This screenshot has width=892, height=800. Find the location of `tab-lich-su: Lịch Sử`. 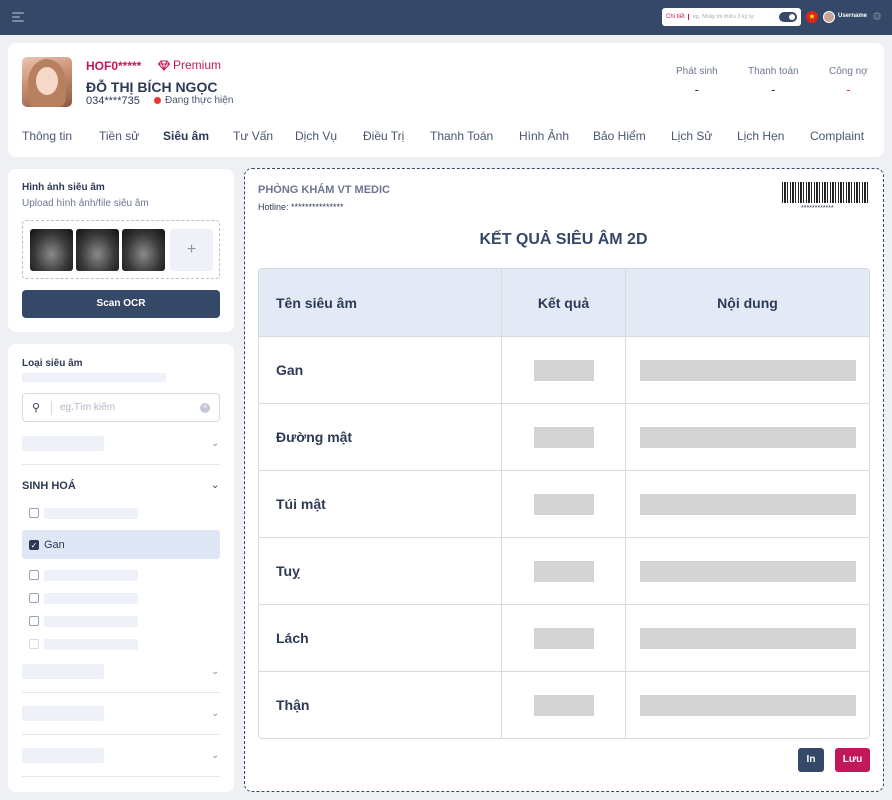

tab-lich-su: Lịch Sử is located at coordinates (704, 136).